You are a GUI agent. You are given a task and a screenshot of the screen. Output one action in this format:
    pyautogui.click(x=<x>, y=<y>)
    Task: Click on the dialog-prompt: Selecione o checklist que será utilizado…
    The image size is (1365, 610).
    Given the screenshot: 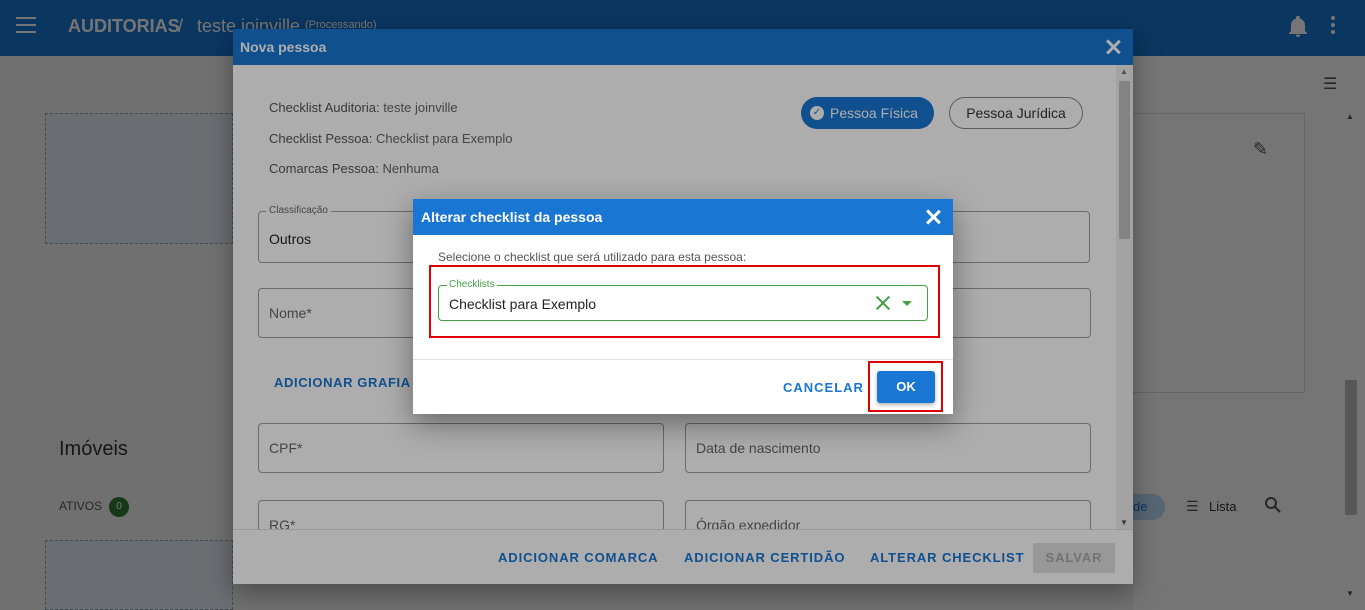 What is the action you would take?
    pyautogui.click(x=592, y=257)
    